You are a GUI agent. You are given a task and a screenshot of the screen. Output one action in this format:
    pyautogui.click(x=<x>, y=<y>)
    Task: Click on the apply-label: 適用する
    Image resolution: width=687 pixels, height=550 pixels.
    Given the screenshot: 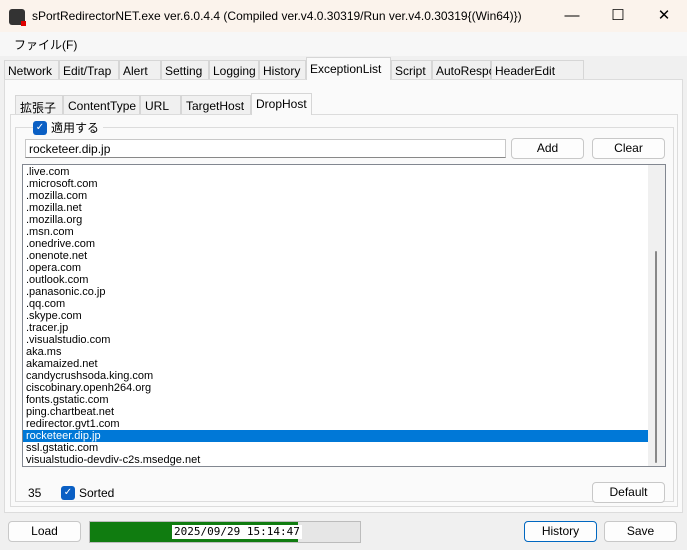 What is the action you would take?
    pyautogui.click(x=75, y=128)
    